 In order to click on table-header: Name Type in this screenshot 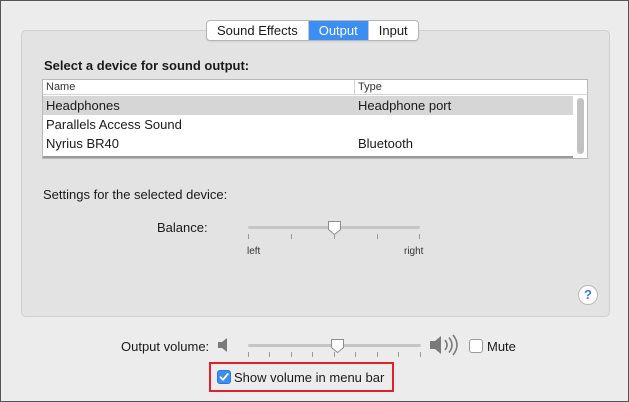, I will do `click(315, 87)`.